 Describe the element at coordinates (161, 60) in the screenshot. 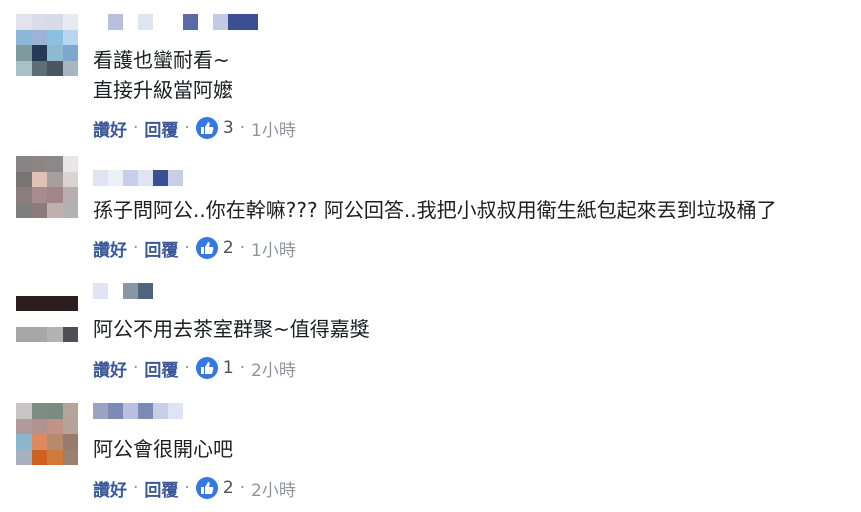

I see `comment-text-line: 看護也蠻耐看~` at that location.